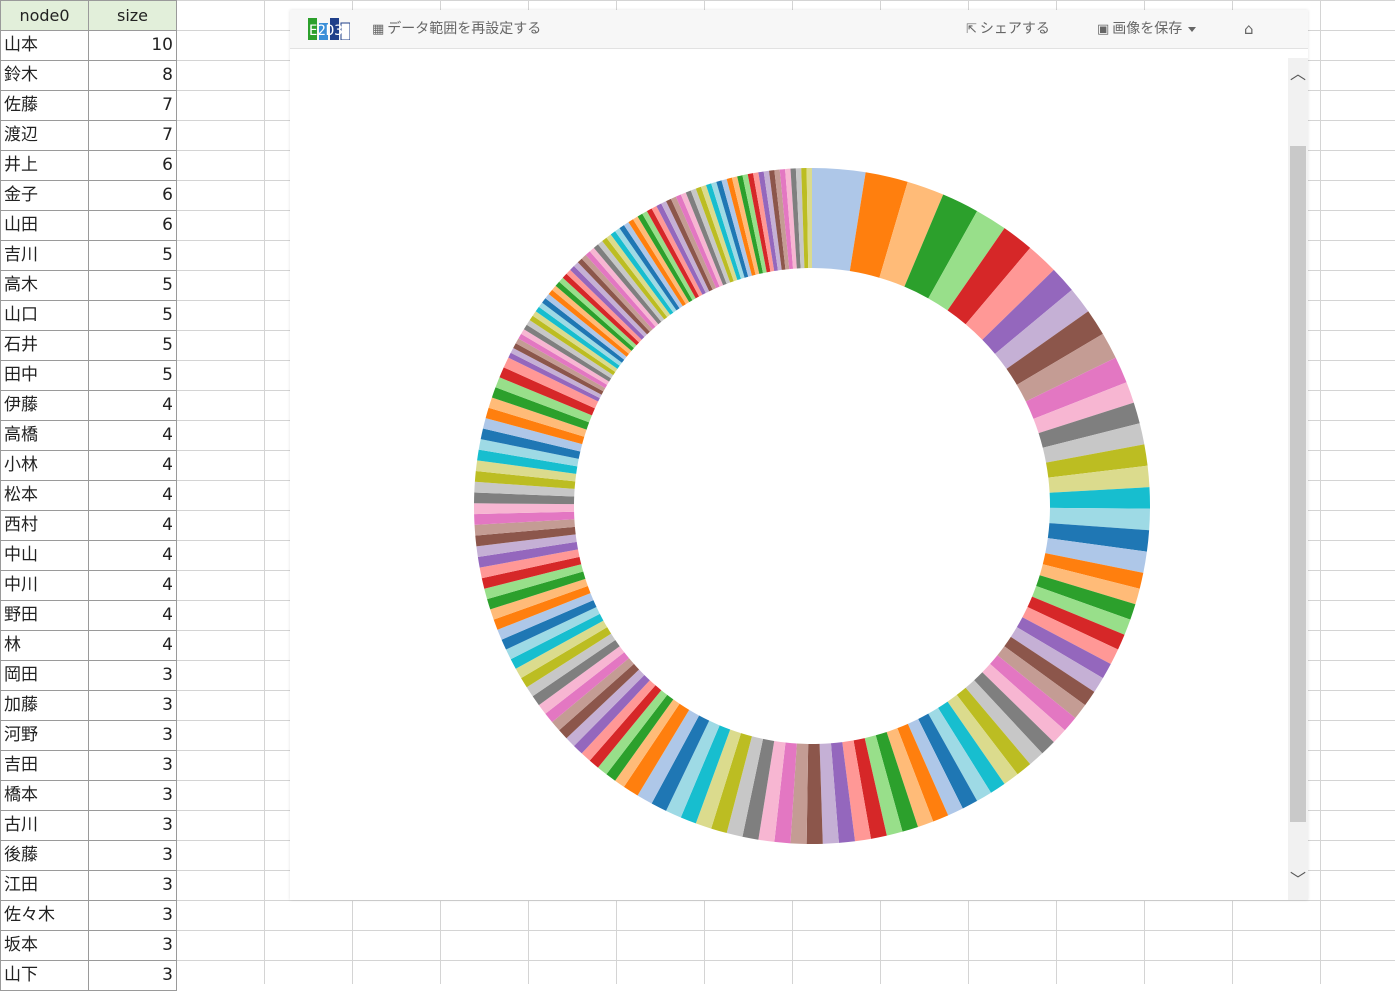  I want to click on name-cell: 吉川, so click(44, 255).